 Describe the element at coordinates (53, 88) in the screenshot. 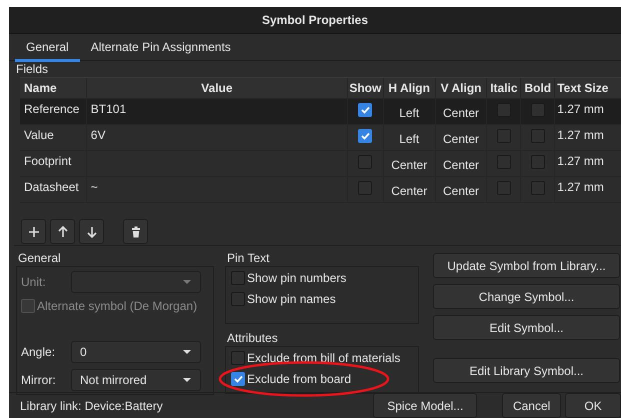

I see `column-header: Name` at that location.